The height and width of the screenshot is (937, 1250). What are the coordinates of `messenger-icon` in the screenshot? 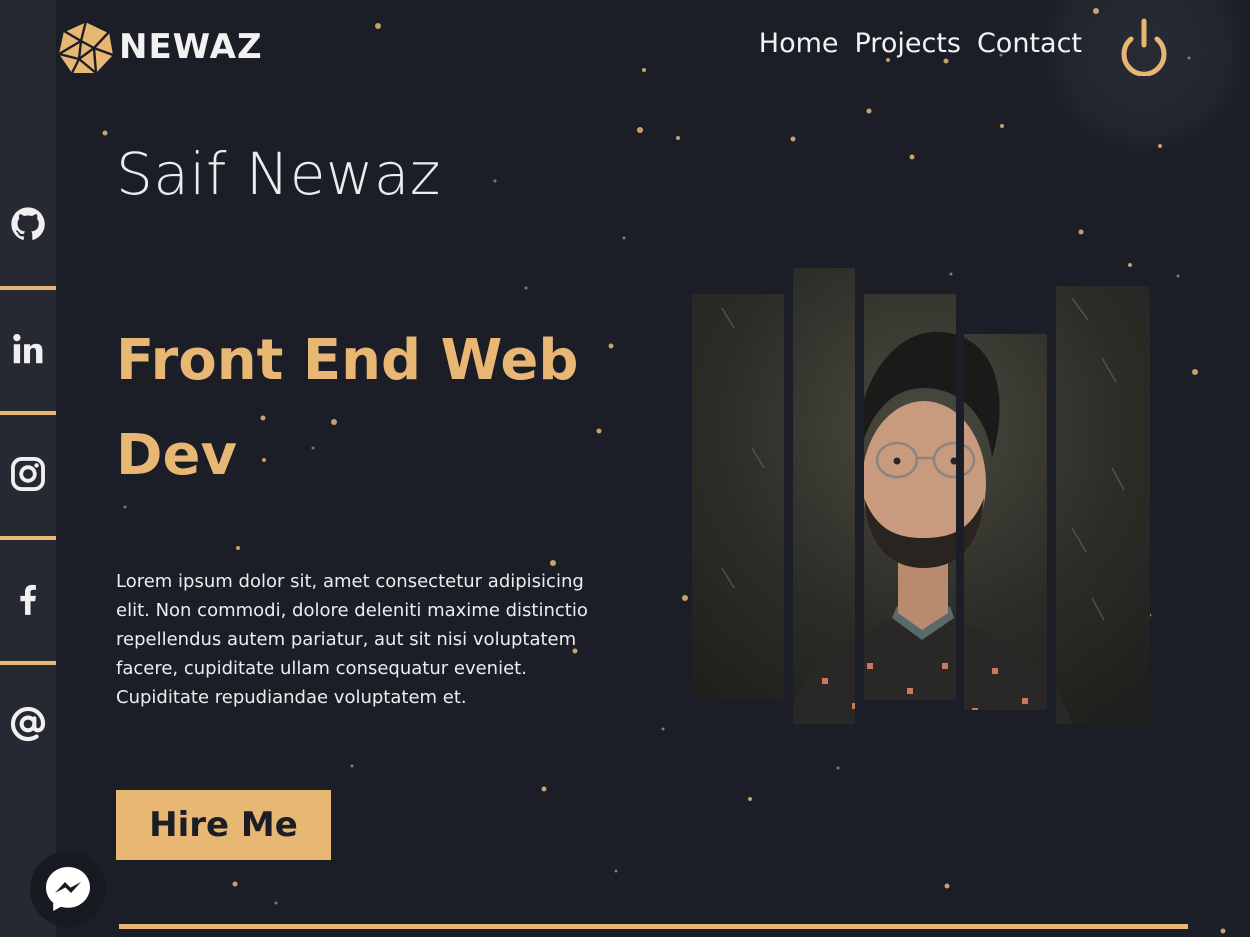 It's located at (68, 889).